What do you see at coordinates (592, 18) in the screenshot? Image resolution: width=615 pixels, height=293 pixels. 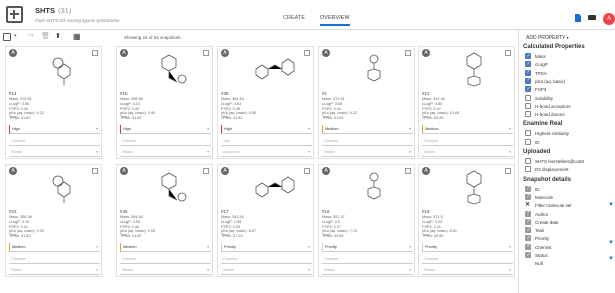 I see `message-icon` at bounding box center [592, 18].